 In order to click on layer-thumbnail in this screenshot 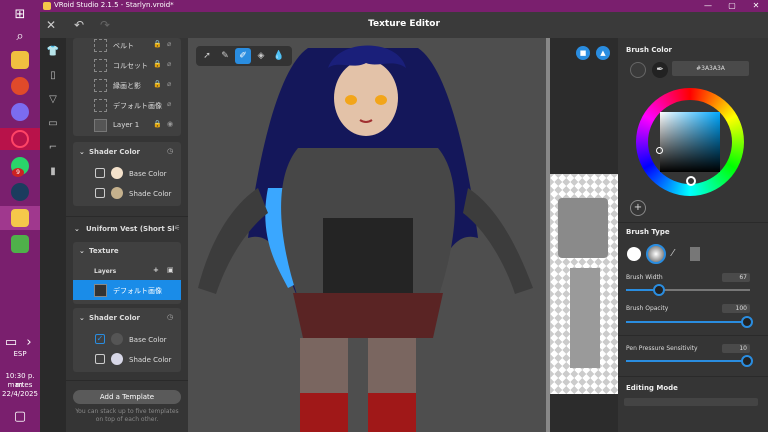, I will do `click(100, 125)`.